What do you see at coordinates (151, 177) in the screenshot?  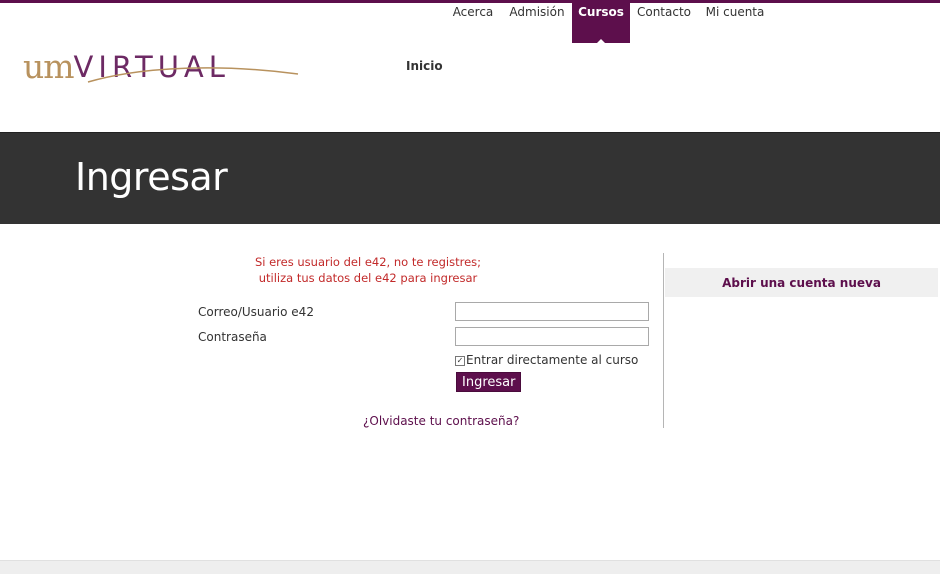 I see `page-title: Ingresar` at bounding box center [151, 177].